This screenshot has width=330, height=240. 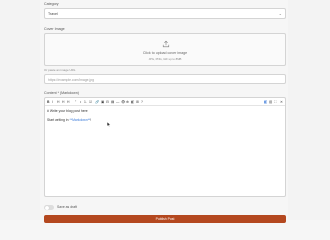 What do you see at coordinates (270, 102) in the screenshot?
I see `split-mode-button: ▥` at bounding box center [270, 102].